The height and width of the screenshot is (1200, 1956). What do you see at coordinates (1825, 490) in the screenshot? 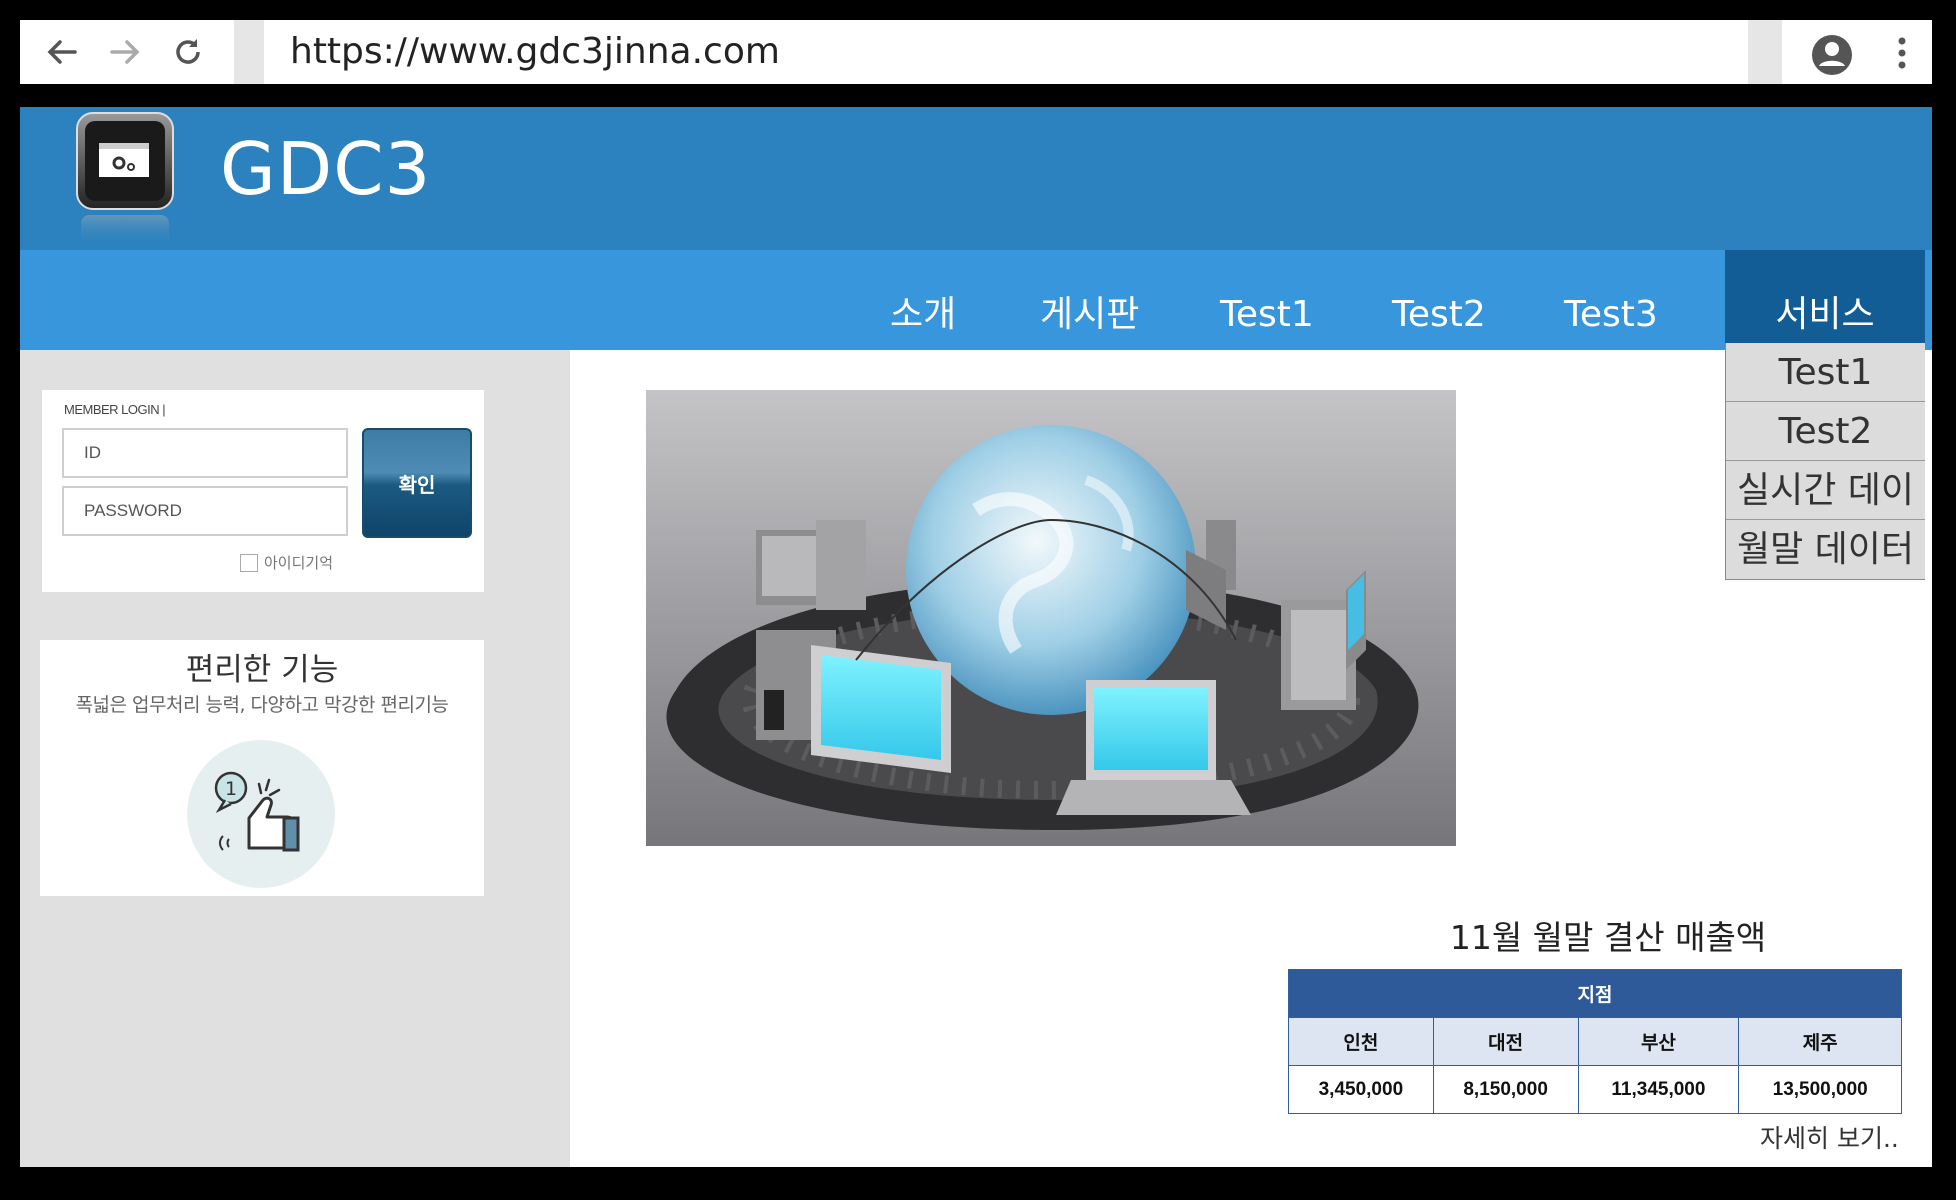
I see `dropdown-item-realtime-data: 실시간 데이` at bounding box center [1825, 490].